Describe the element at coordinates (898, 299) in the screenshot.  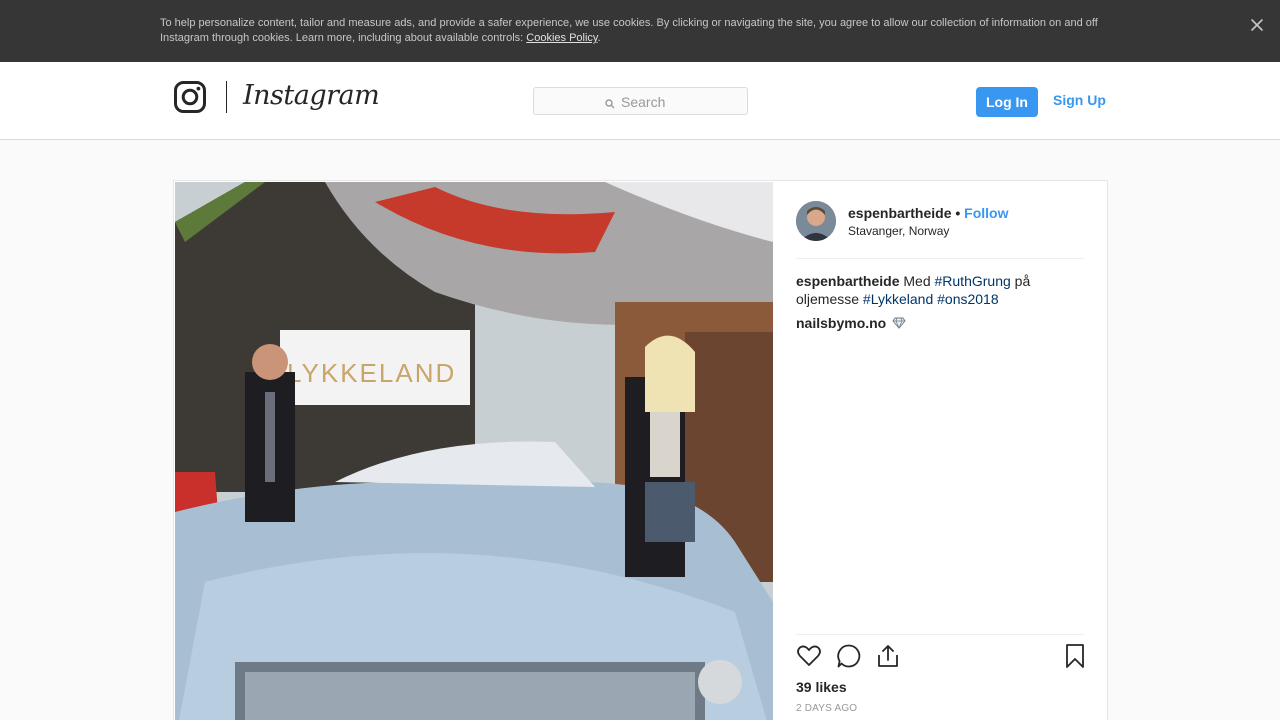
I see `hashtag-lykkeland: #Lykkeland` at that location.